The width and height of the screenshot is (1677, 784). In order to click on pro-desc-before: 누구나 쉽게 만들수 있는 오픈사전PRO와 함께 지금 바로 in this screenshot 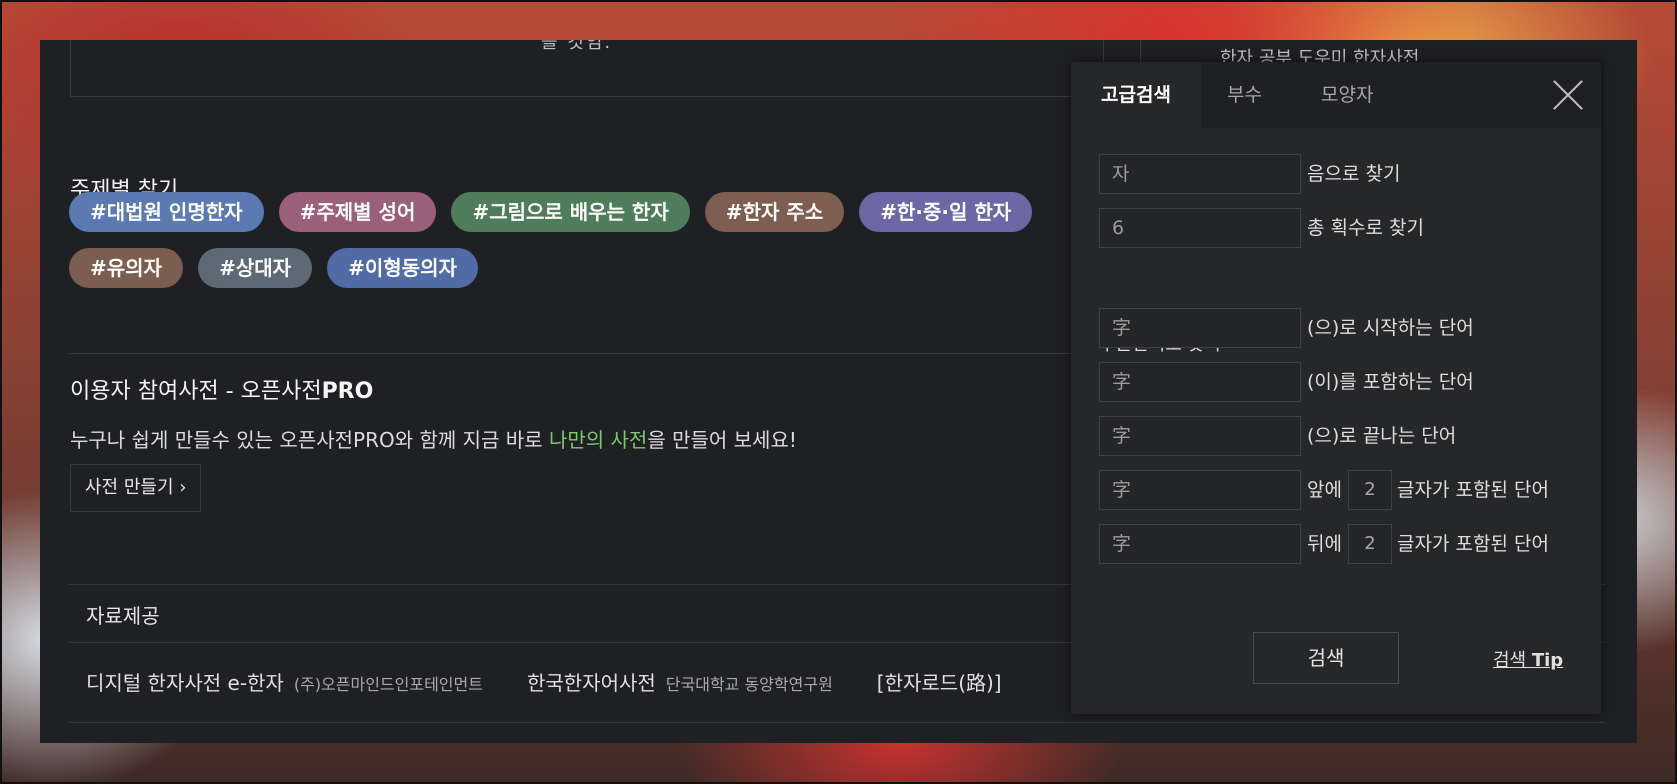, I will do `click(309, 440)`.